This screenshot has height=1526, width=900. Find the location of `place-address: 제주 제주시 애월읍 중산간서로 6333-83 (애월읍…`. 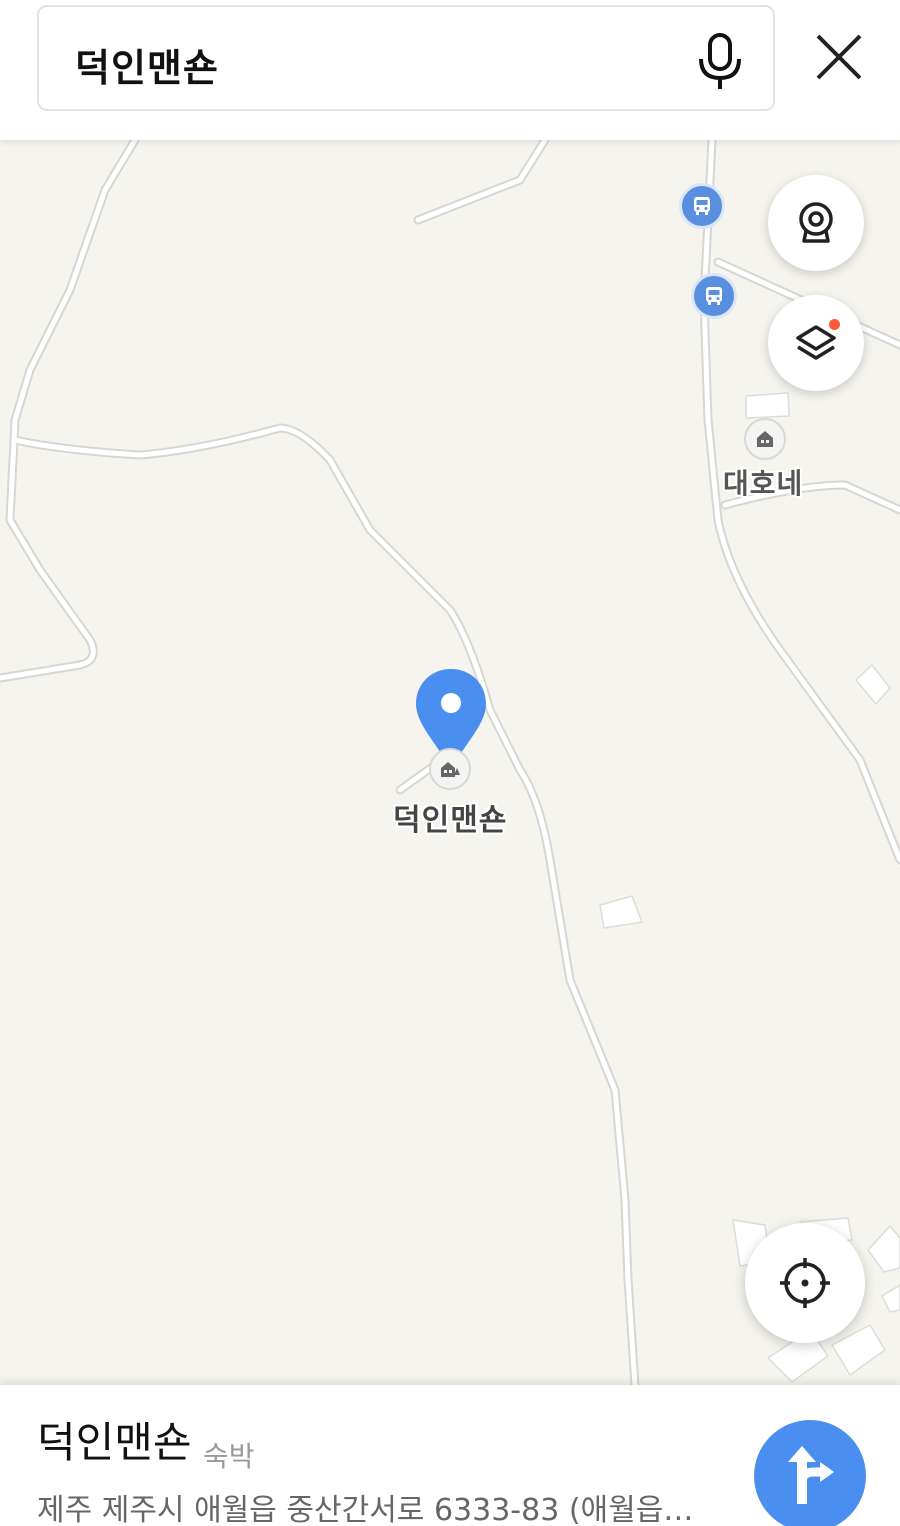

place-address: 제주 제주시 애월읍 중산간서로 6333-83 (애월읍… is located at coordinates (365, 1509).